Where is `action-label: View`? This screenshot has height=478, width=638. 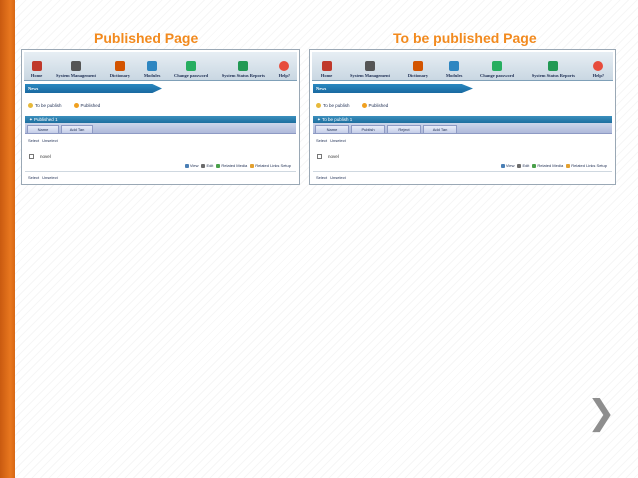
action-label: View is located at coordinates (510, 165).